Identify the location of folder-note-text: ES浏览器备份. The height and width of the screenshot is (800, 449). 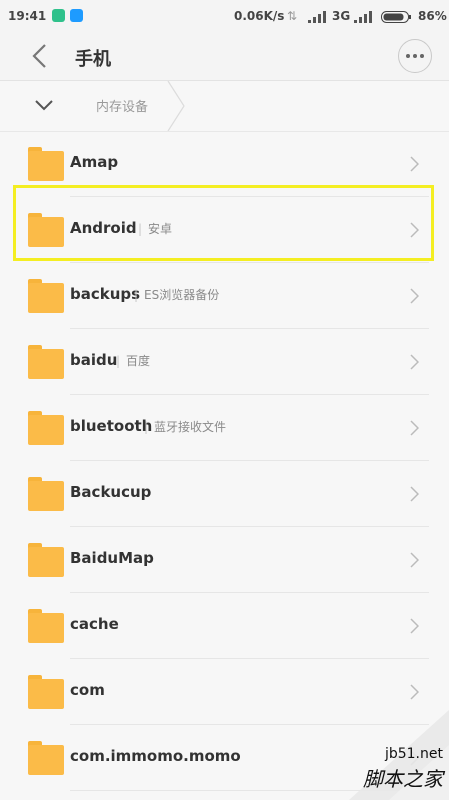
(182, 295).